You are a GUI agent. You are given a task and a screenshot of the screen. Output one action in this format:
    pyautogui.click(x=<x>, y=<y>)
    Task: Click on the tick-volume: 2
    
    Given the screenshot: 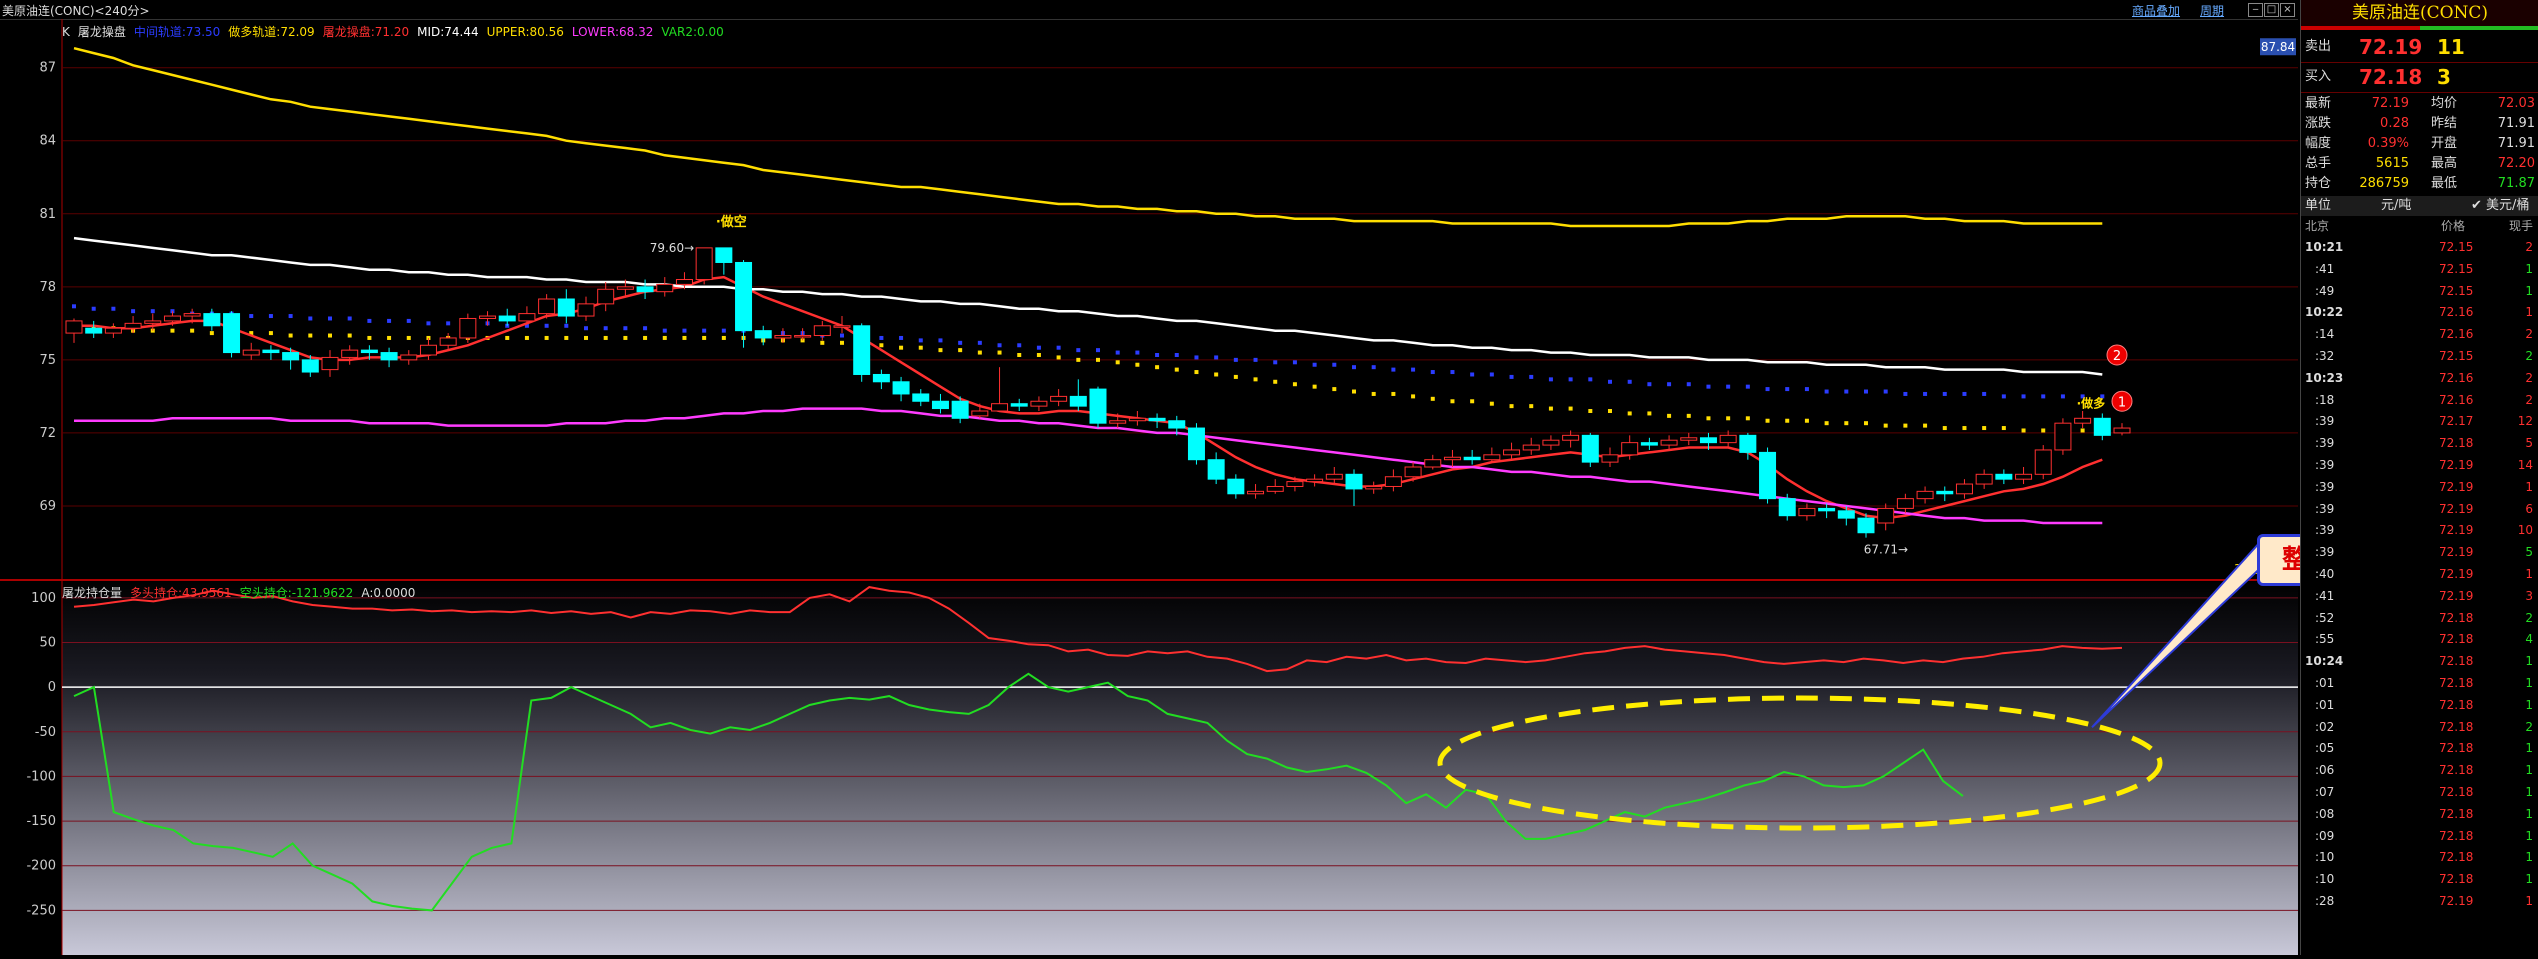 What is the action you would take?
    pyautogui.click(x=2529, y=377)
    